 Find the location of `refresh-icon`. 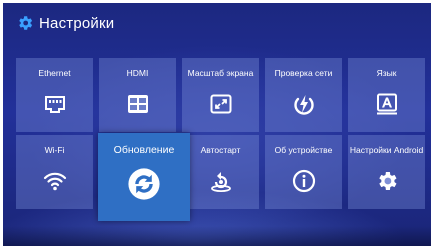

refresh-icon is located at coordinates (144, 184).